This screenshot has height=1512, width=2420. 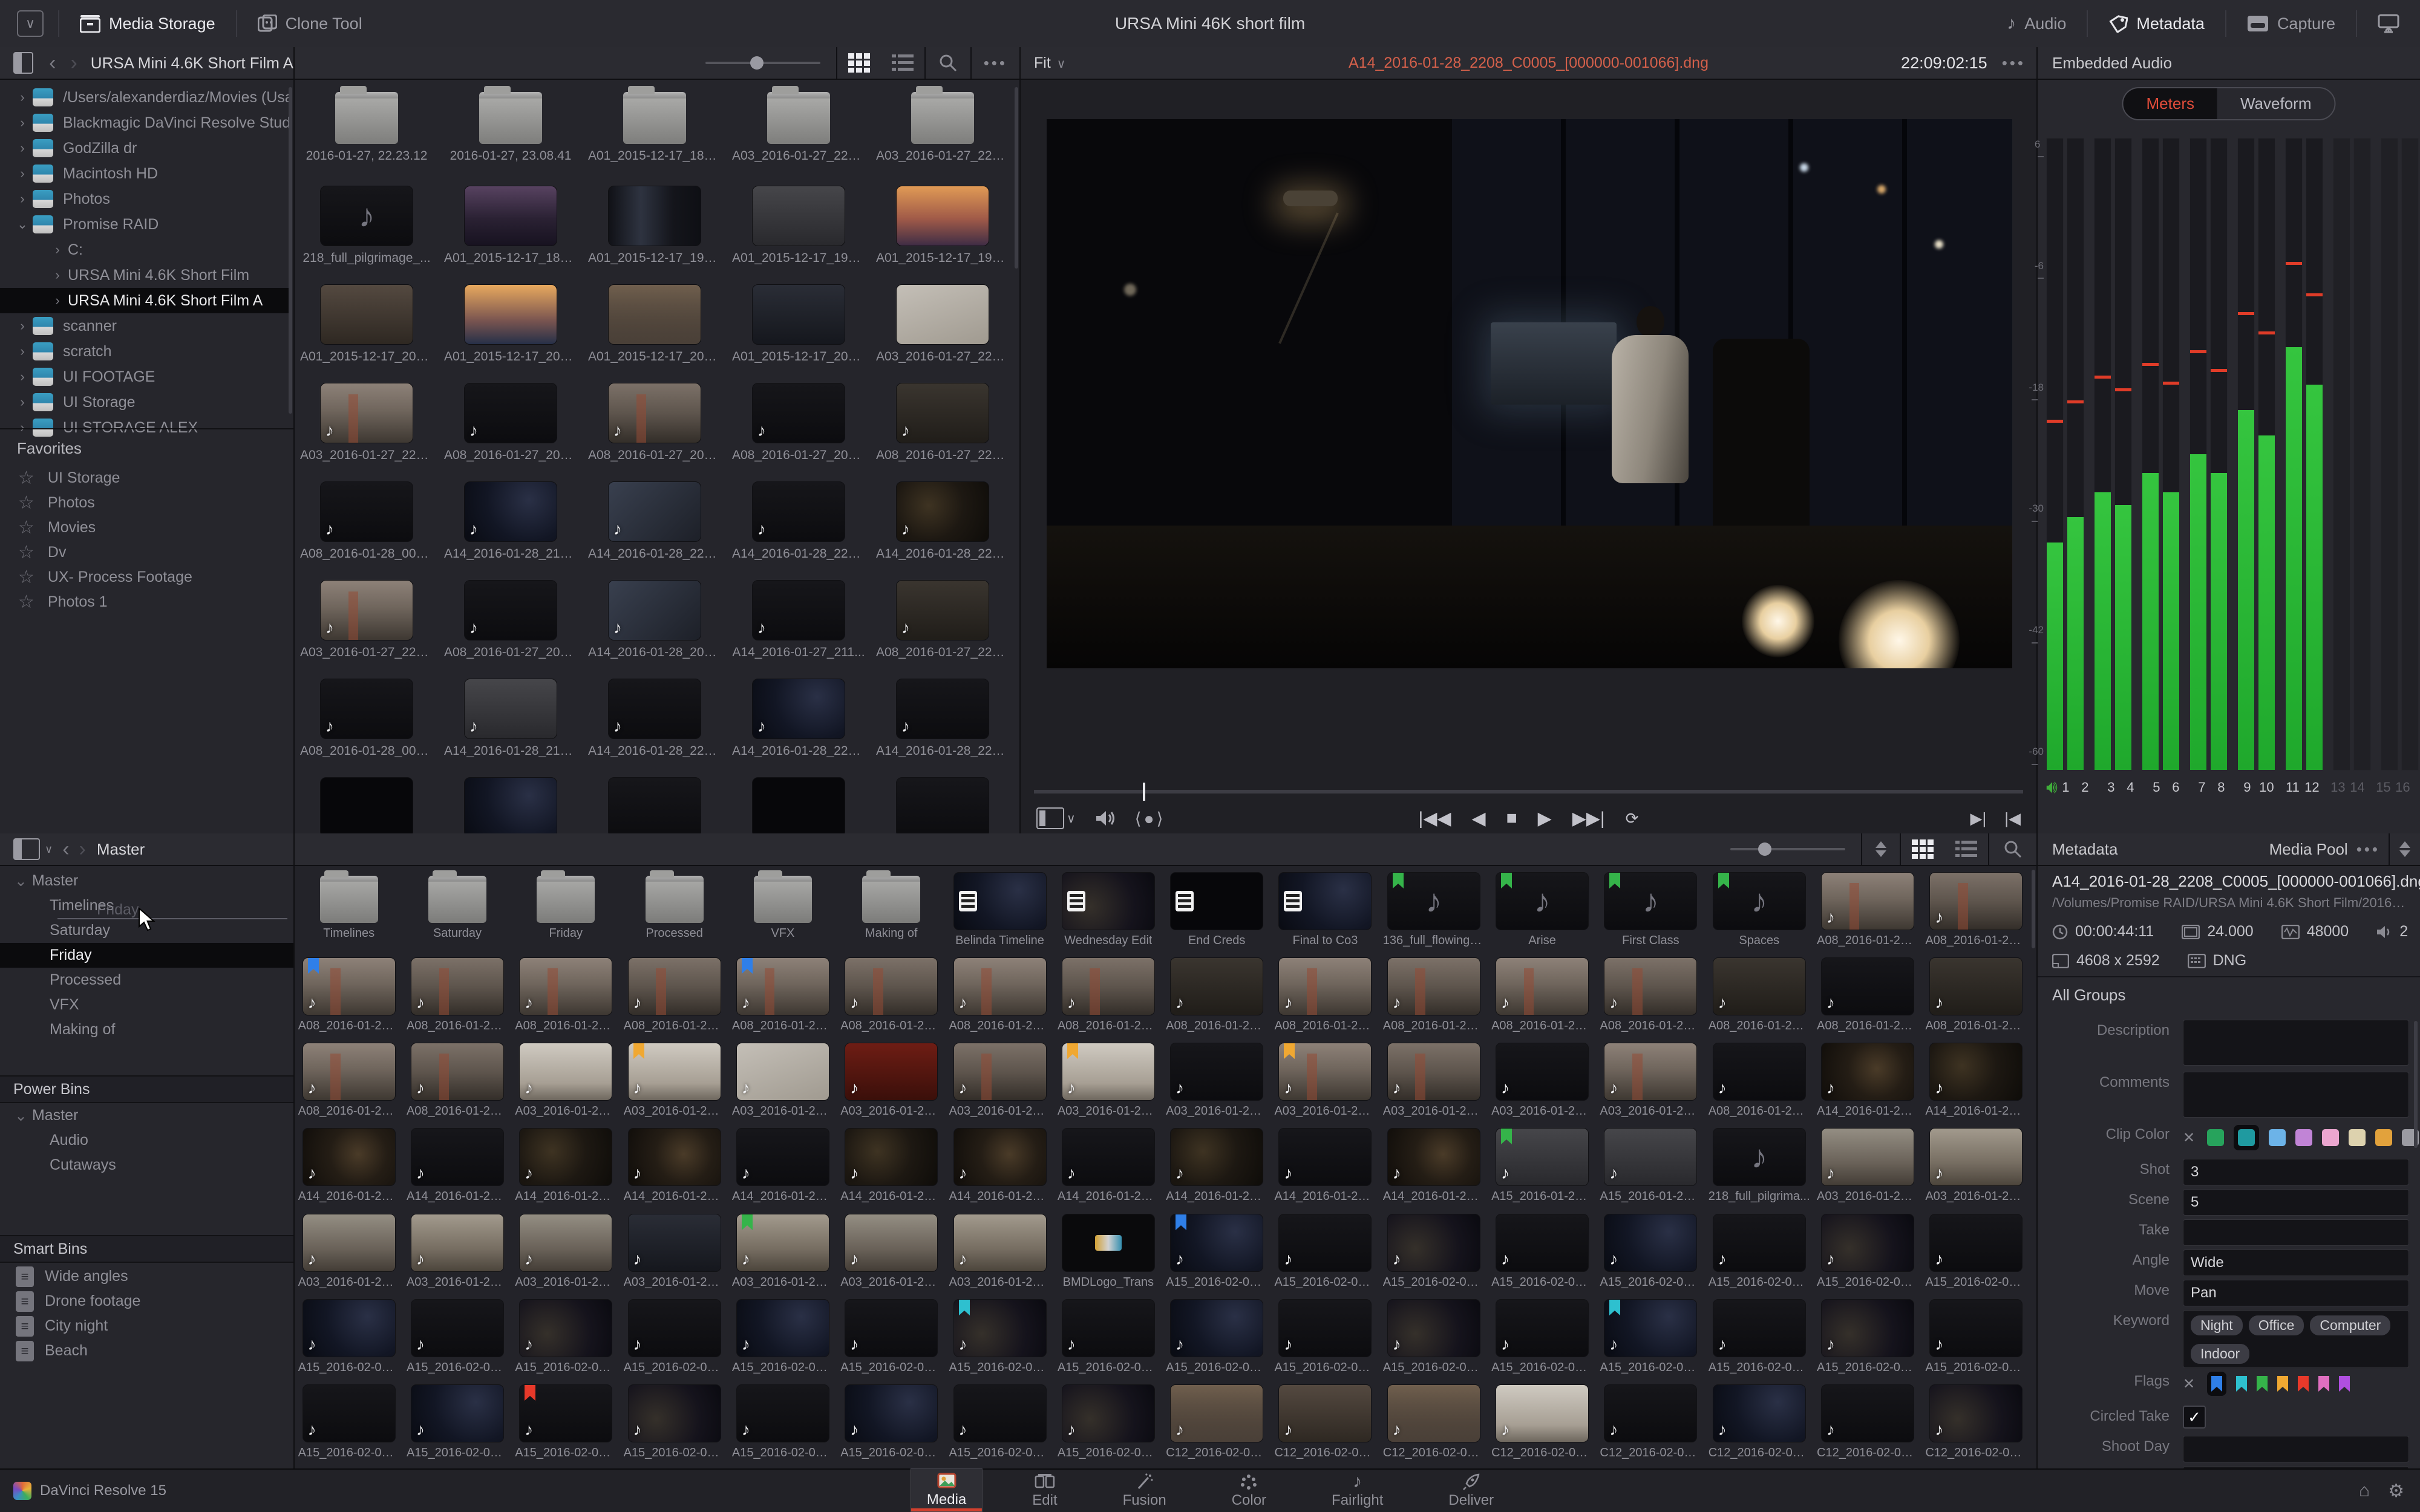 I want to click on storage-tree-item: ⌄ Promise RAID, so click(x=145, y=225).